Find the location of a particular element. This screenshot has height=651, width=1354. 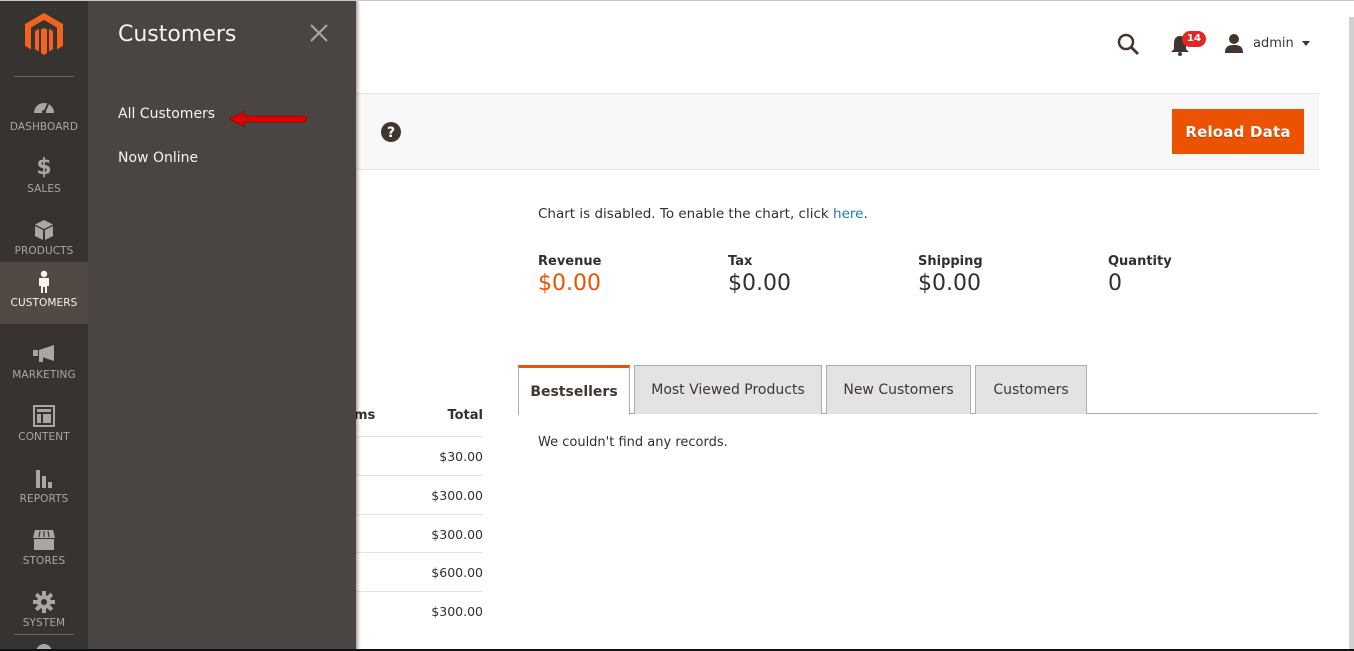

submenu-title: Customers is located at coordinates (177, 34).